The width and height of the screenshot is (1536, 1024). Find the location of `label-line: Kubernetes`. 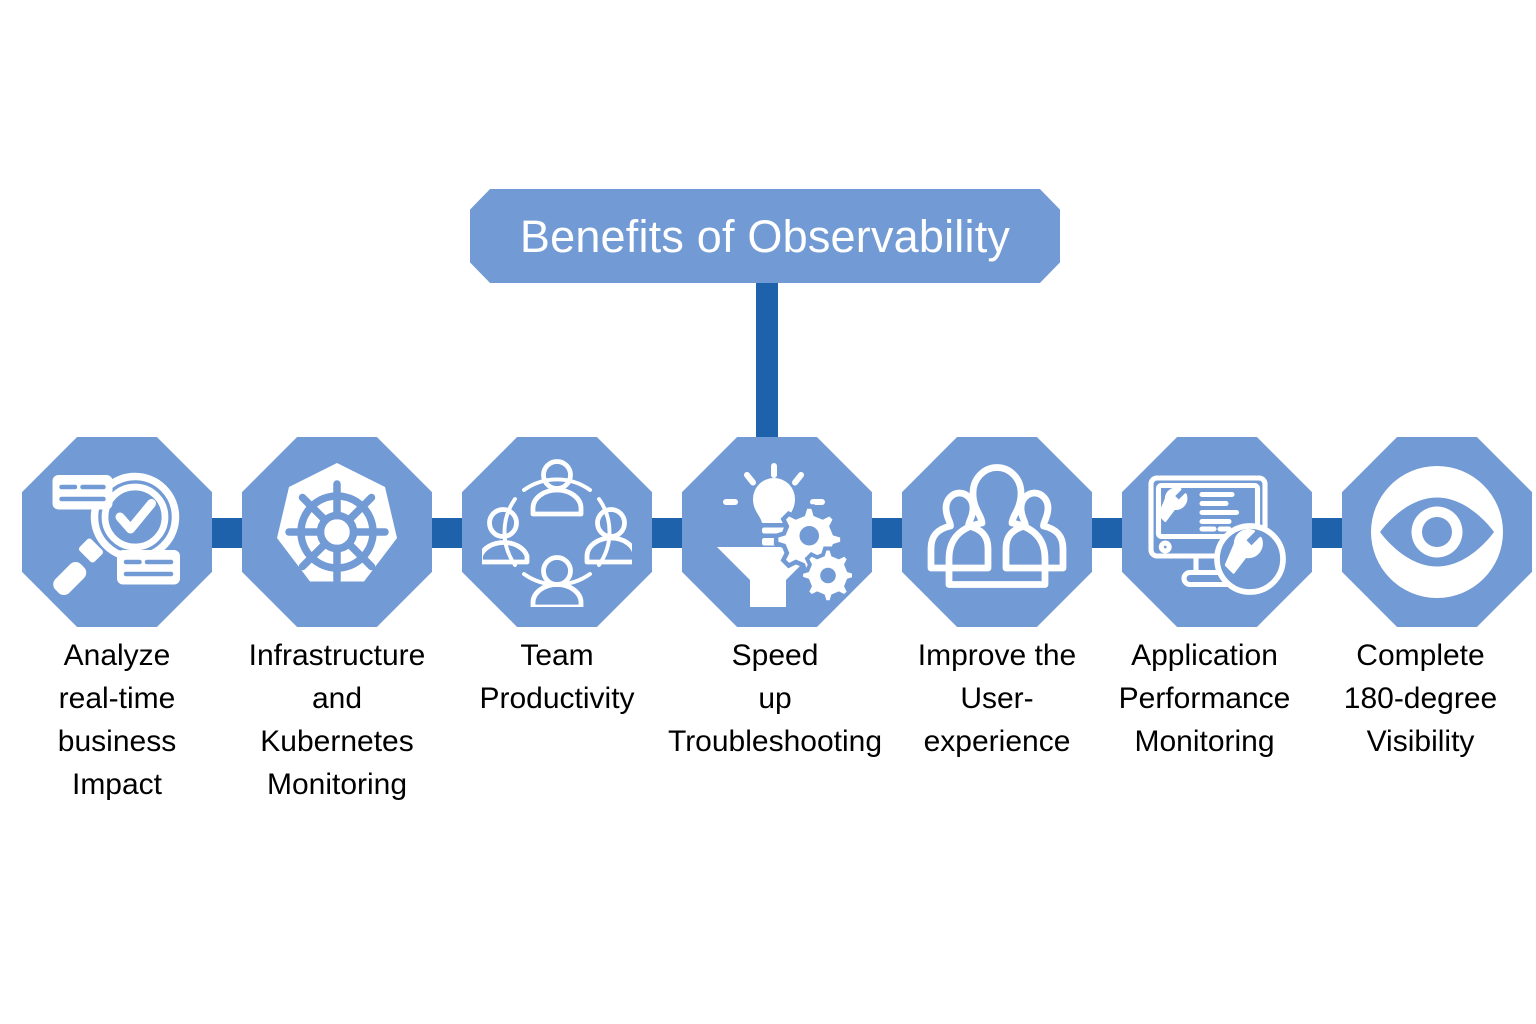

label-line: Kubernetes is located at coordinates (337, 741).